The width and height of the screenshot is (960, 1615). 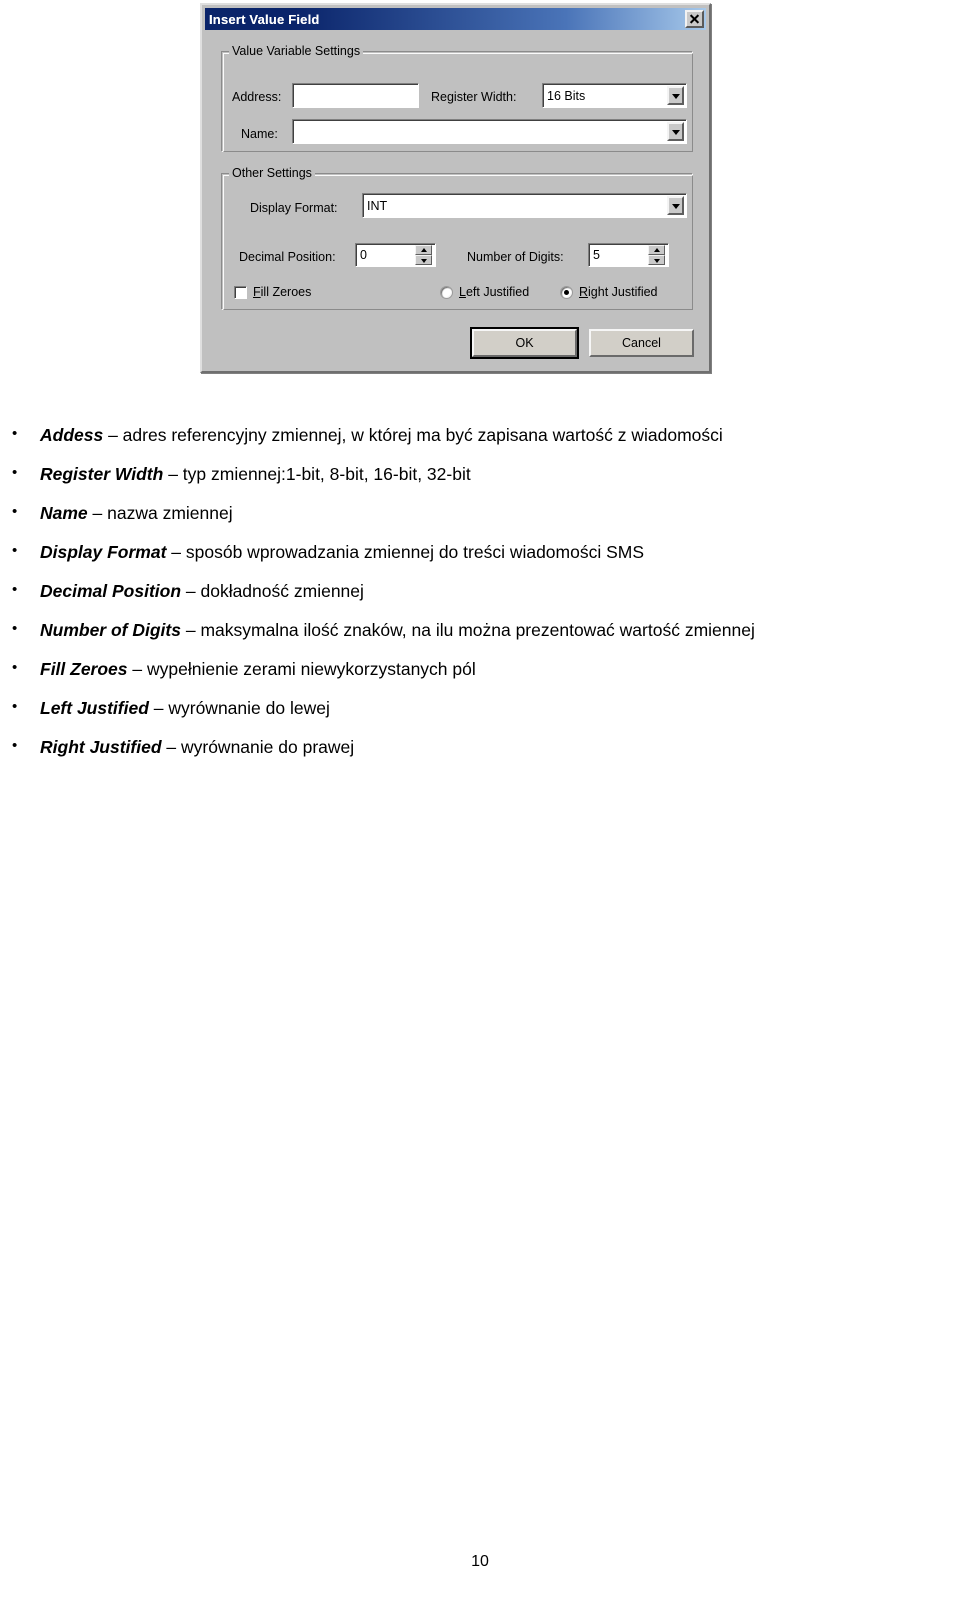 I want to click on cancel-button-label: Cancel, so click(x=641, y=343).